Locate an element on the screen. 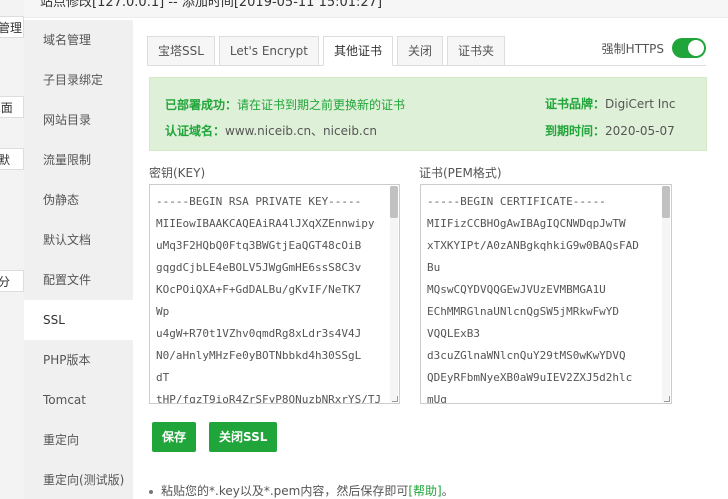  cert-line: MIIFizCCBHOgAwIBAgIQCNWDqpJwTW is located at coordinates (526, 223).